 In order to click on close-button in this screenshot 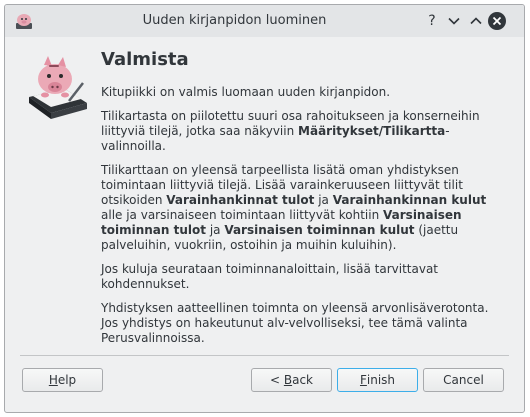, I will do `click(497, 21)`.